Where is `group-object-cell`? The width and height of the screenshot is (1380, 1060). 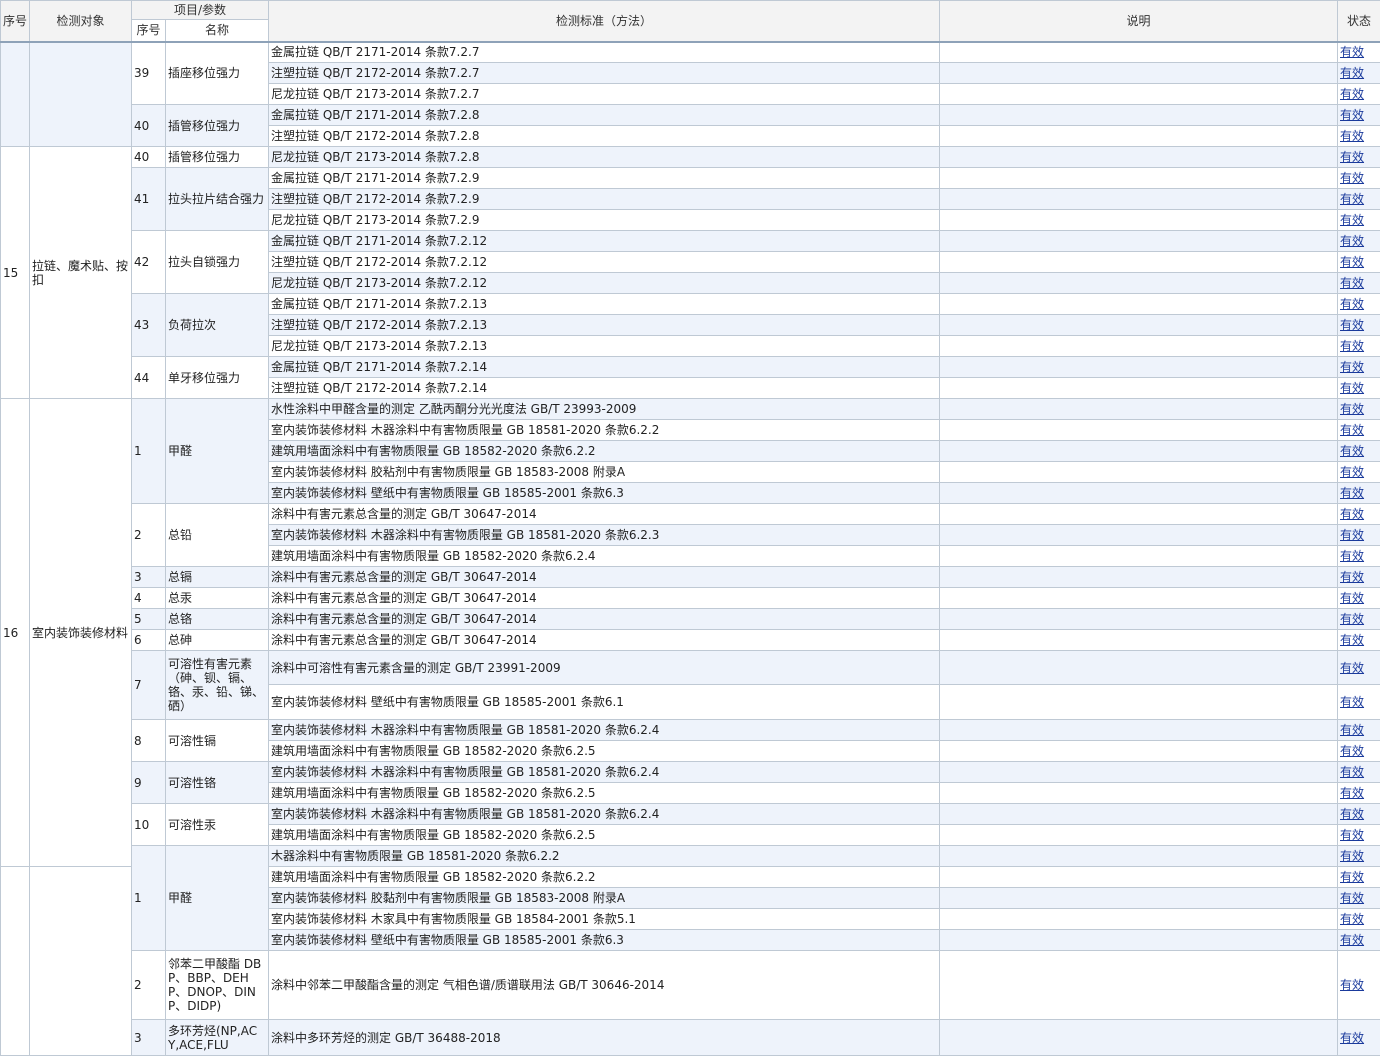 group-object-cell is located at coordinates (80, 94).